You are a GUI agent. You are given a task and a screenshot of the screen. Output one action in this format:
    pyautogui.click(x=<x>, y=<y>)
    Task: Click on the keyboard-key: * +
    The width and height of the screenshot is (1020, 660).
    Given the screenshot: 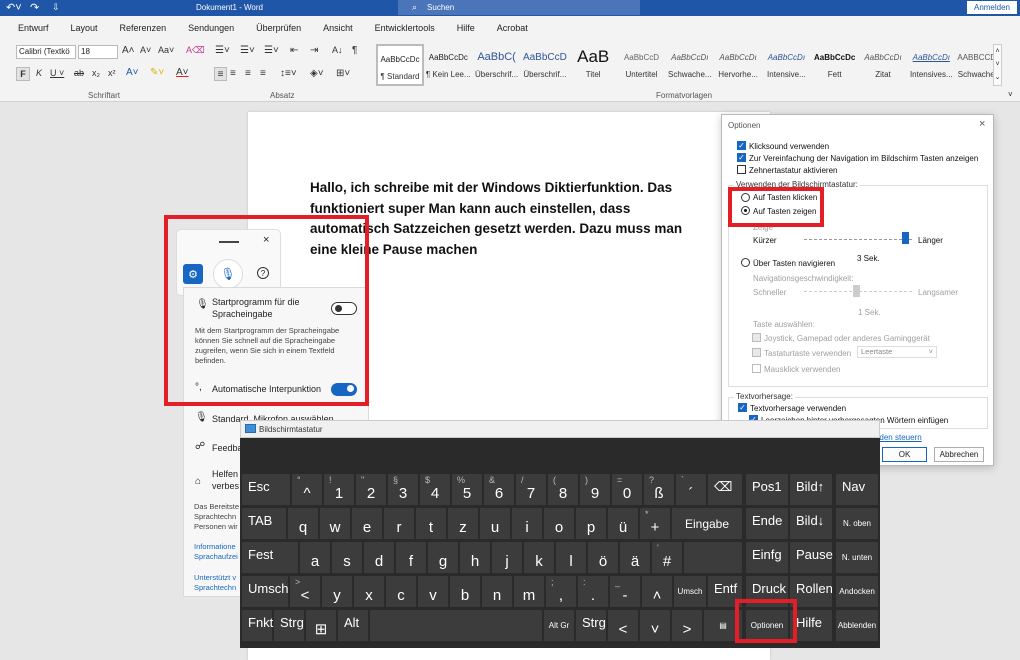 What is the action you would take?
    pyautogui.click(x=655, y=523)
    